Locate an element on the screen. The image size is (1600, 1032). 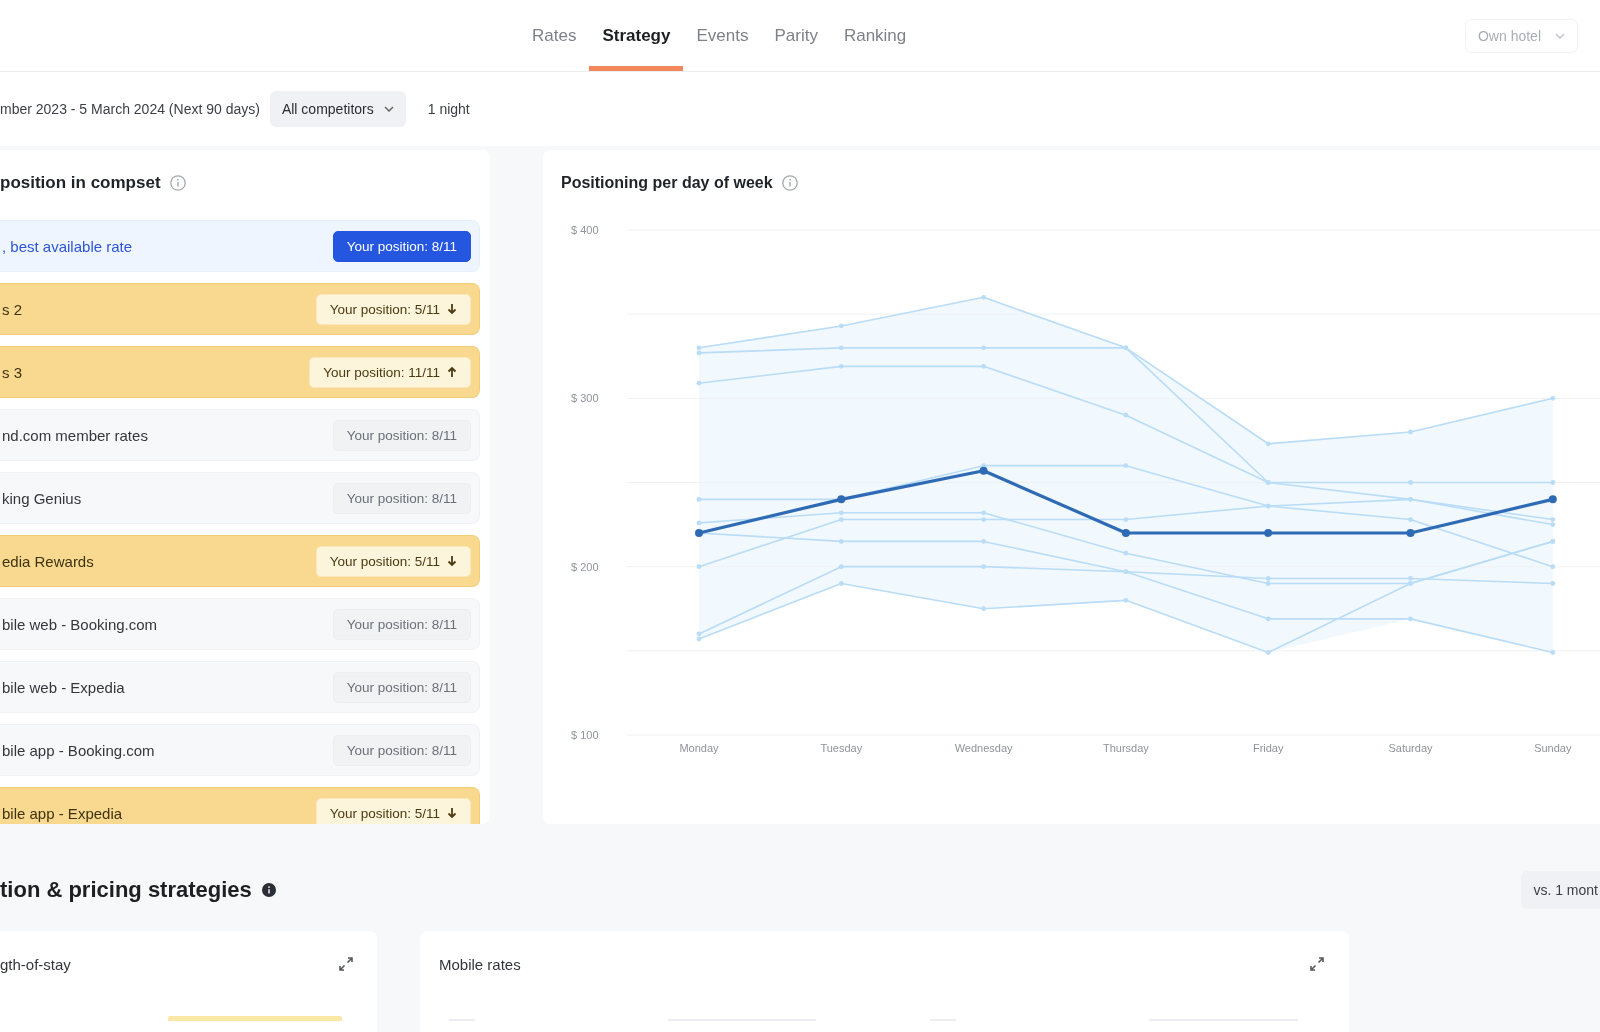
channel-label: bile app - Booking.com is located at coordinates (78, 750).